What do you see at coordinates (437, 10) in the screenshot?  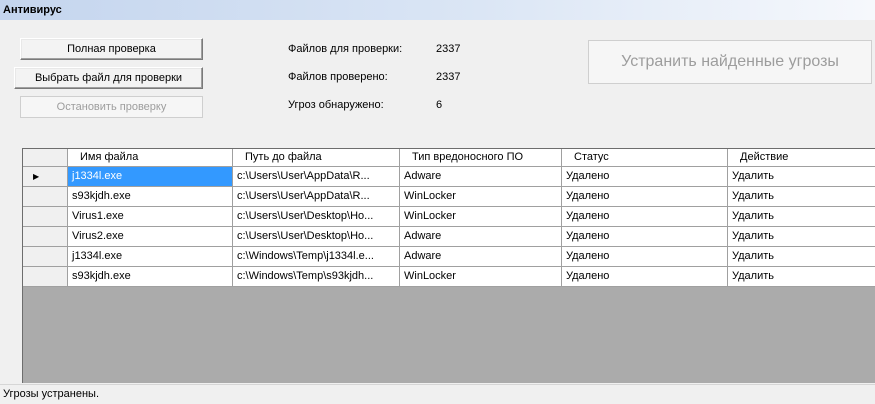 I see `window-title: Антивирус` at bounding box center [437, 10].